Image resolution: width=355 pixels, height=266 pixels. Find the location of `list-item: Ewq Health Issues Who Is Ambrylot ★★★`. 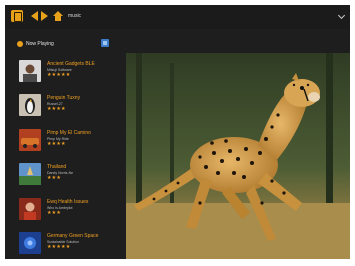

list-item: Ewq Health Issues Who Is Ambrylot ★★★ is located at coordinates (69, 211).